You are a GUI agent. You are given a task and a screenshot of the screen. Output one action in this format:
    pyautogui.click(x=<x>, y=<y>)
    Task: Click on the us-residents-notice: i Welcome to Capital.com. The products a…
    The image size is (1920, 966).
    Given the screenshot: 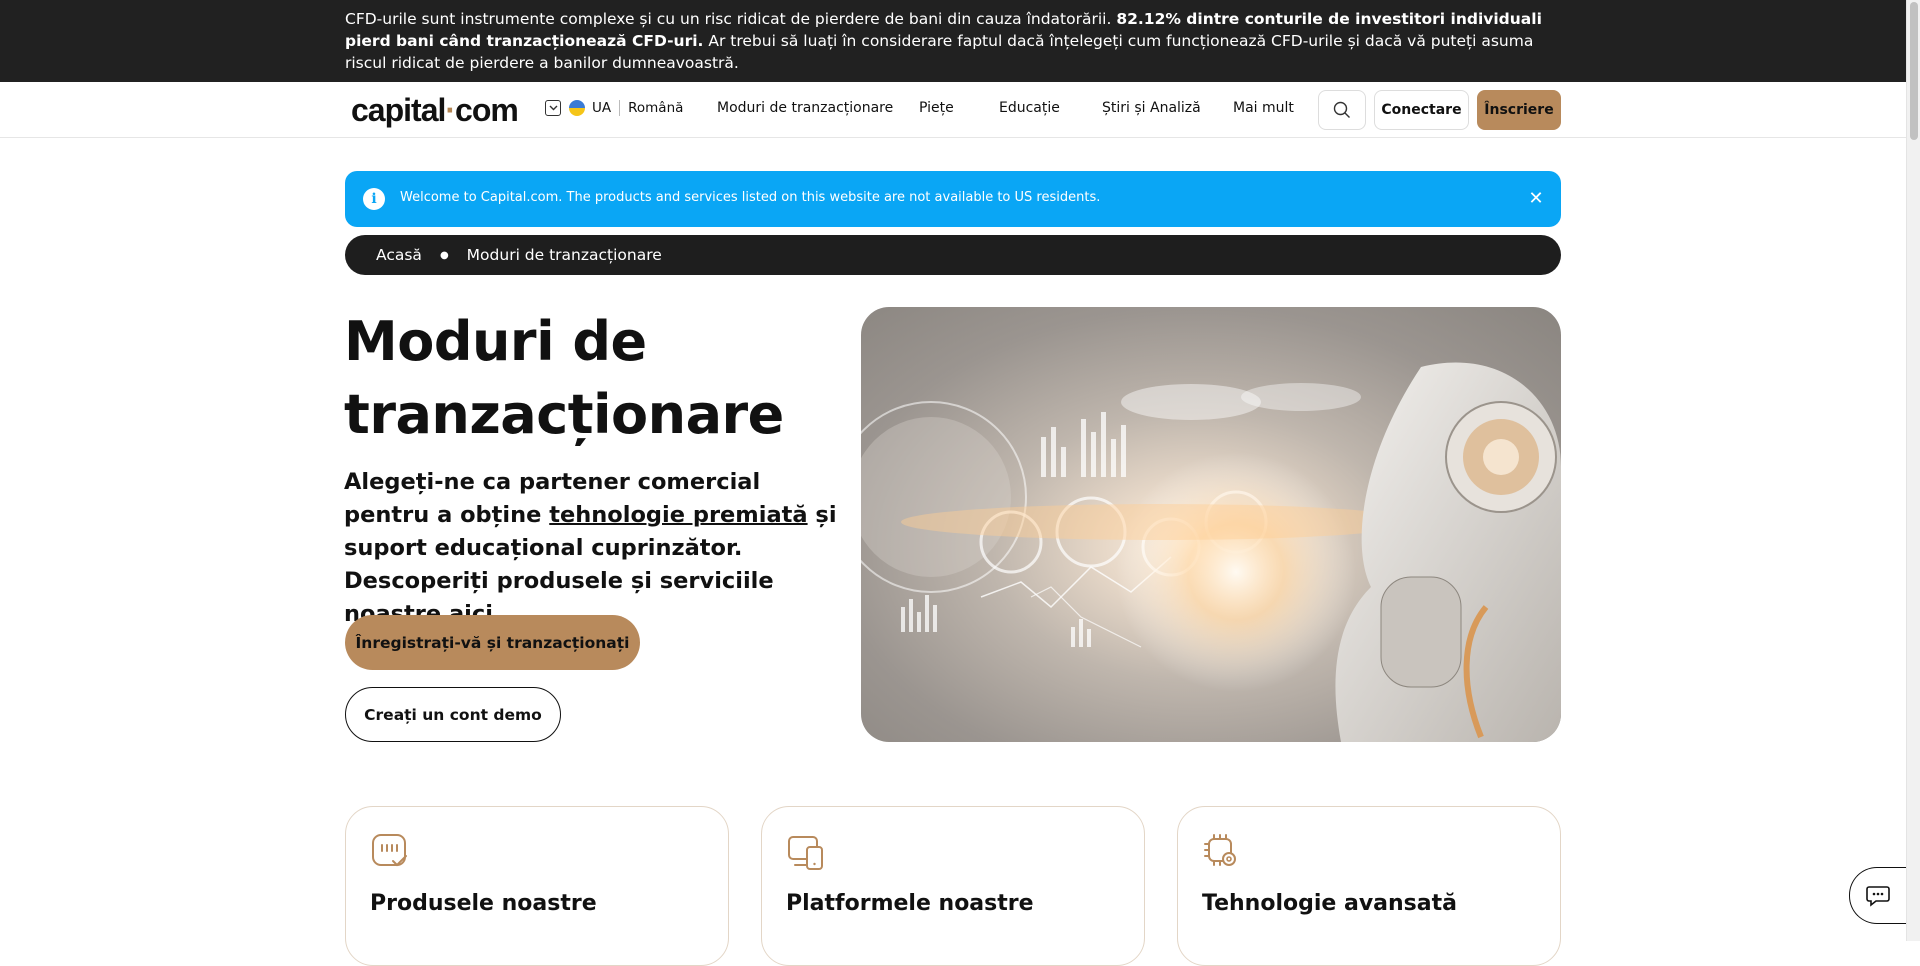 What is the action you would take?
    pyautogui.click(x=953, y=199)
    